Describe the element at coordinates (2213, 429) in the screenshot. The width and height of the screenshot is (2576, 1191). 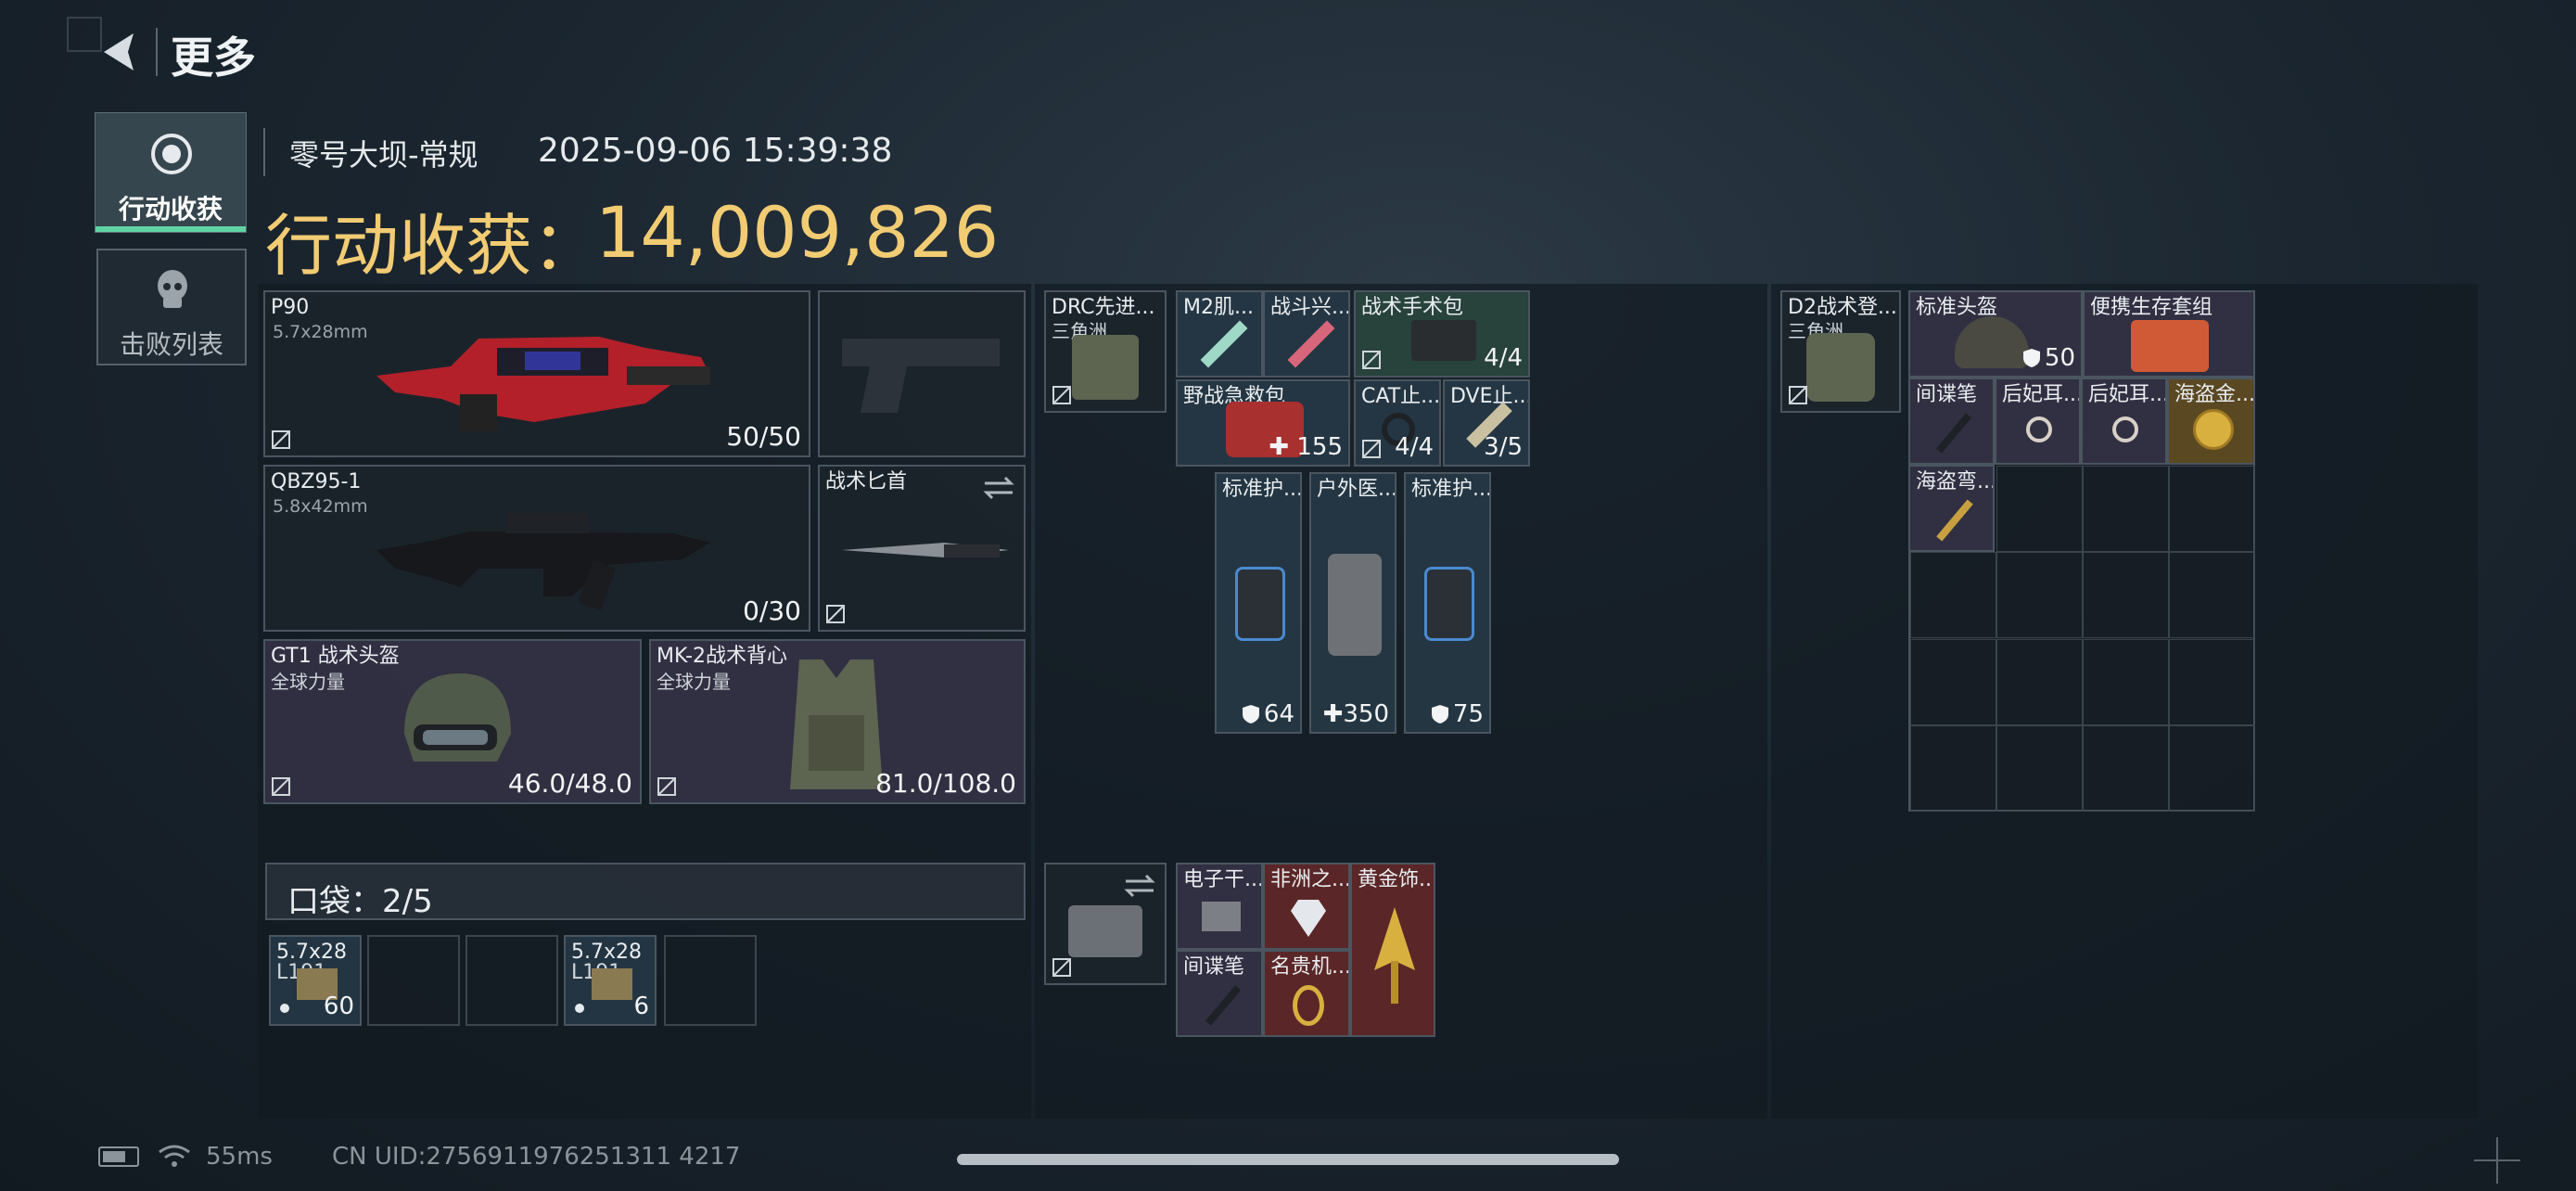
I see `gold-coin-icon` at that location.